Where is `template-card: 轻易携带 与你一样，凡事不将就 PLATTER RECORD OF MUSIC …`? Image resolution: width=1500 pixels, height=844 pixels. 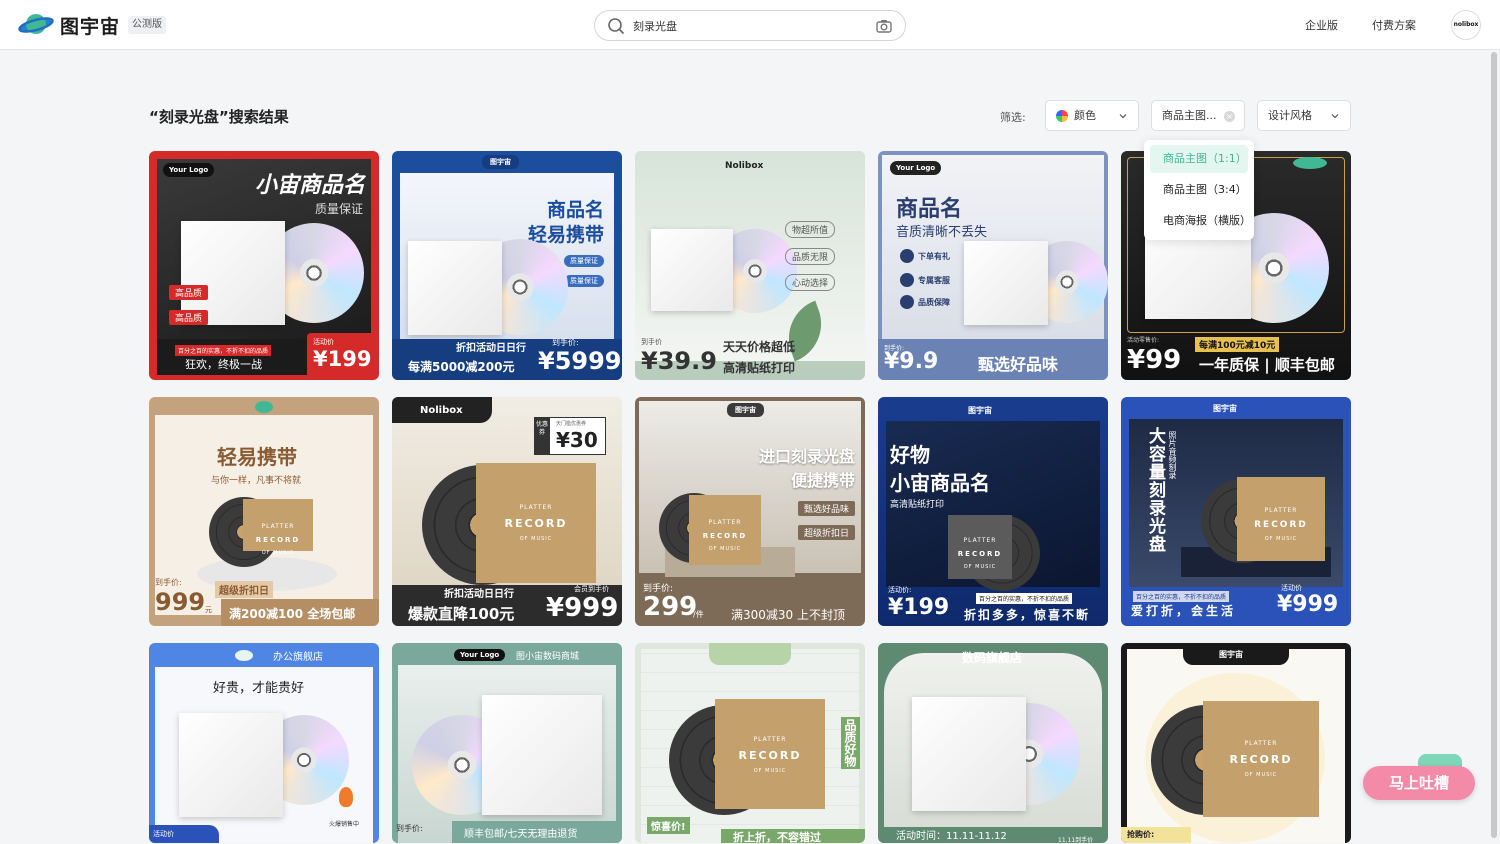
template-card: 轻易携带 与你一样，凡事不将就 PLATTER RECORD OF MUSIC … is located at coordinates (264, 511).